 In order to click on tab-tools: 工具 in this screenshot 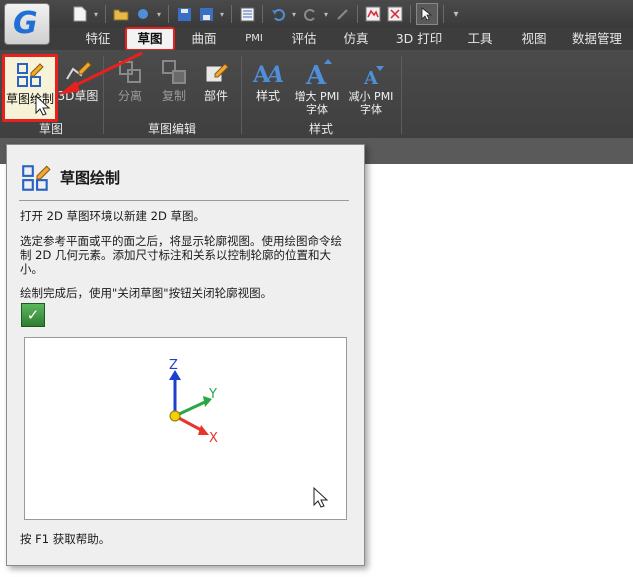, I will do `click(480, 39)`.